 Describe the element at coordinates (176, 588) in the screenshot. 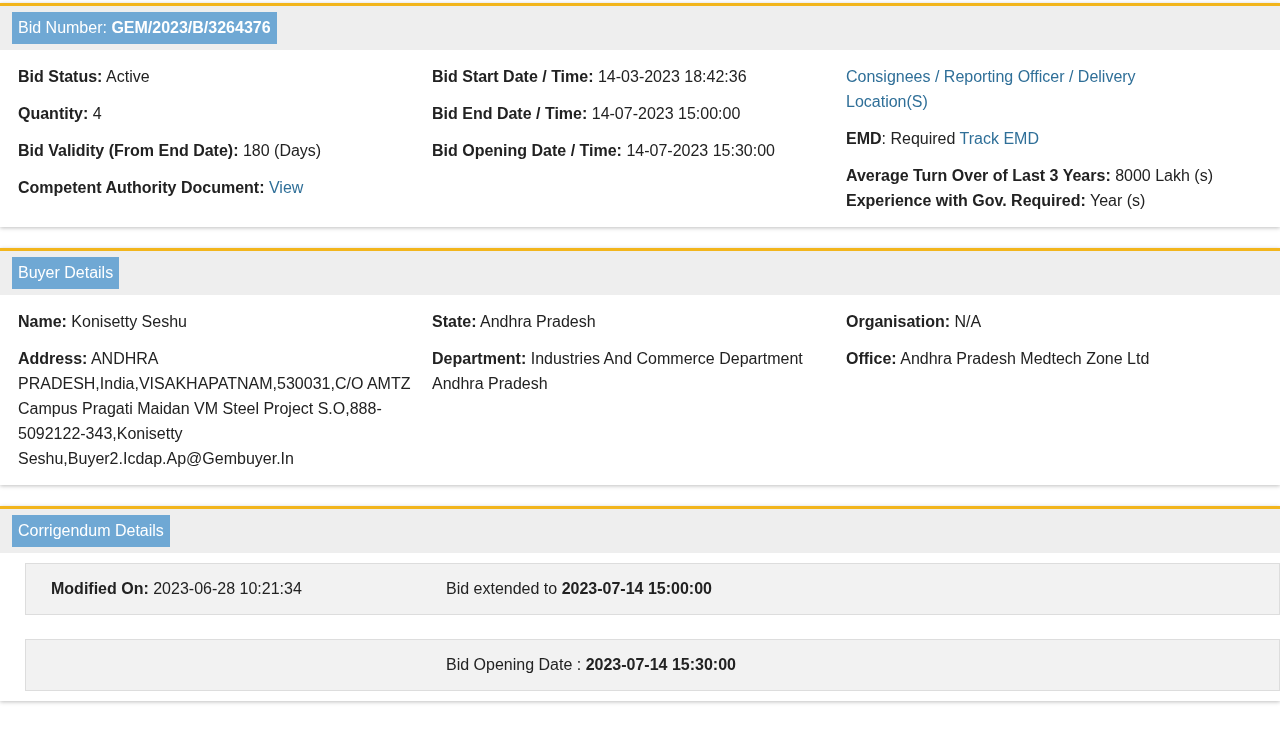

I see `modified-on-text: Modified On: 2023-06-28 10:21:34` at that location.